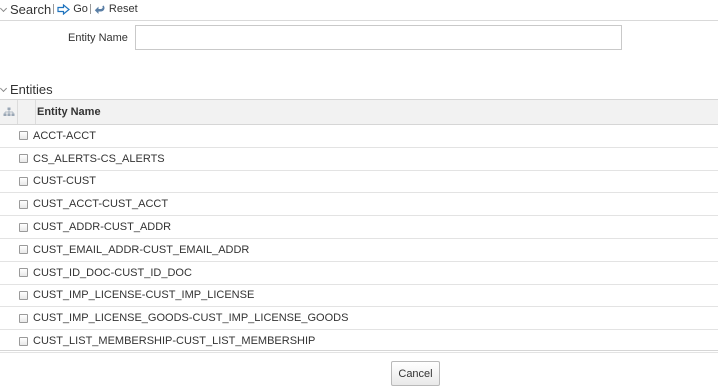  I want to click on row-label: CS_ALERTS-CS_ALERTS, so click(99, 158).